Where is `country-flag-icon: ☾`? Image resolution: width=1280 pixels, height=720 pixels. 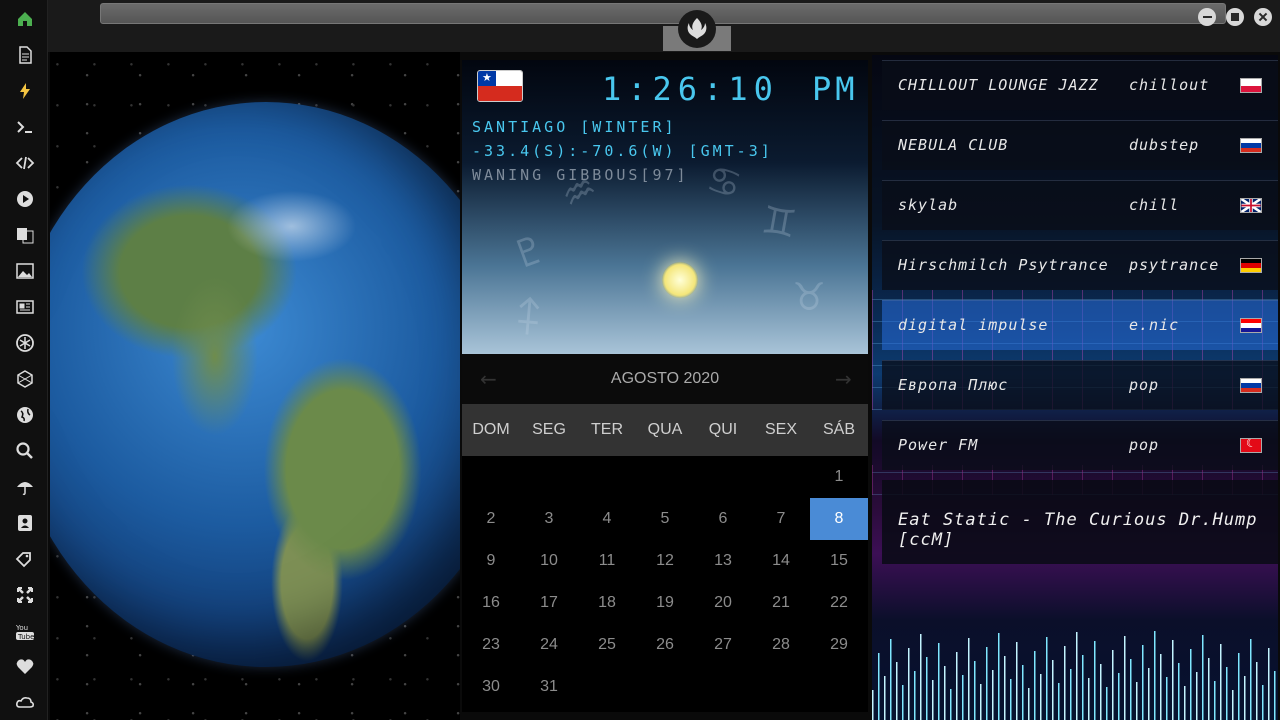 country-flag-icon: ☾ is located at coordinates (1251, 445).